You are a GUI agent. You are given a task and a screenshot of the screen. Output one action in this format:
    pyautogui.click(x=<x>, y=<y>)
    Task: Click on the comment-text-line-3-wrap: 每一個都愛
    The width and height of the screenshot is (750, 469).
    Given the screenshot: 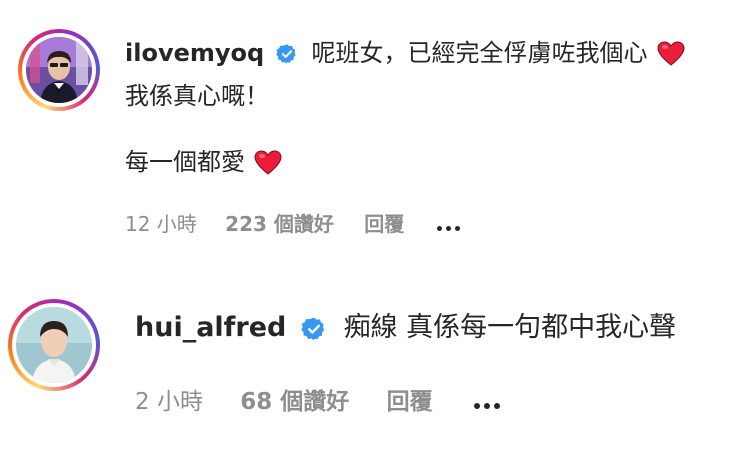 What is the action you would take?
    pyautogui.click(x=203, y=163)
    